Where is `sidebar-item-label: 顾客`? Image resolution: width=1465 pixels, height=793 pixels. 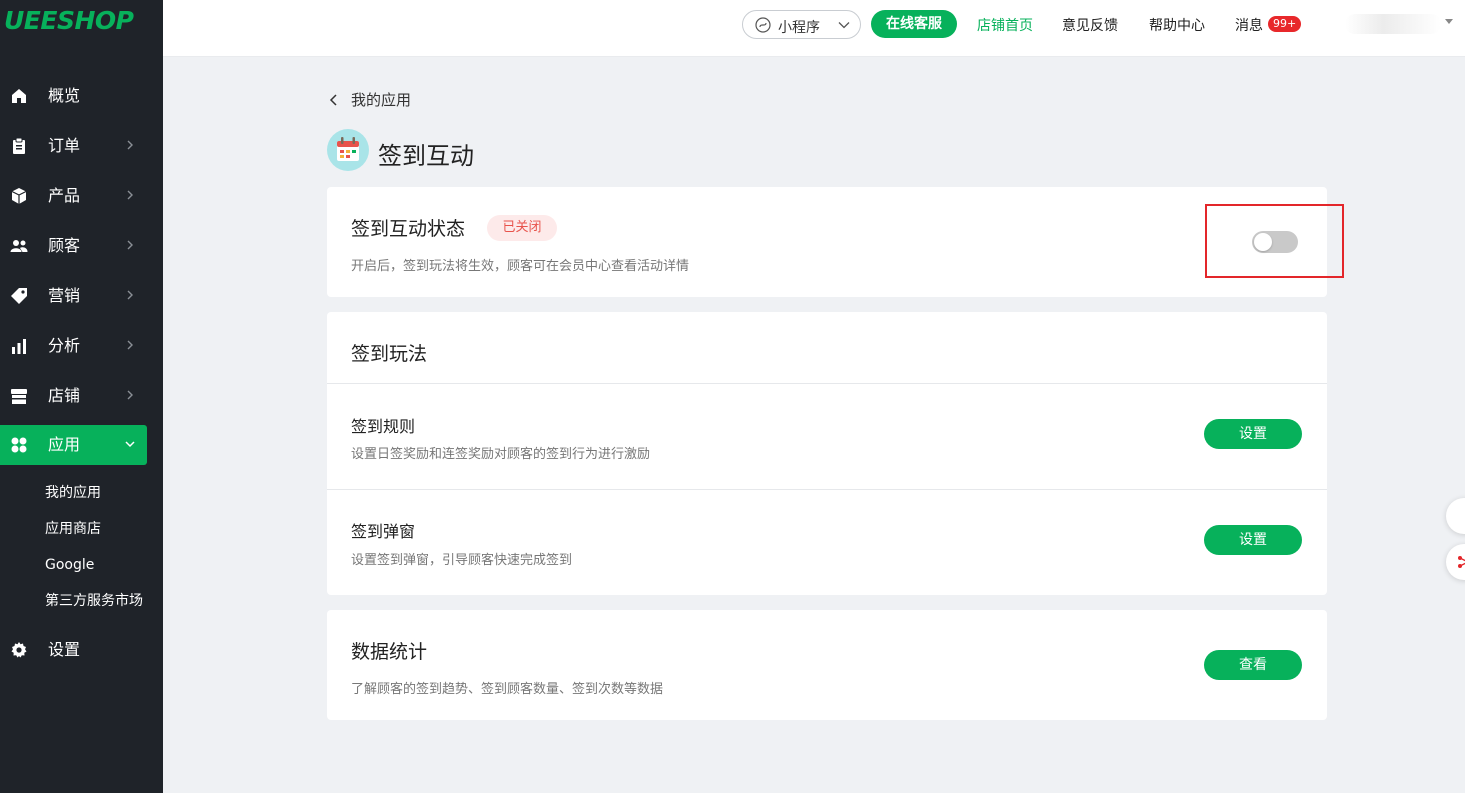
sidebar-item-label: 顾客 is located at coordinates (64, 245).